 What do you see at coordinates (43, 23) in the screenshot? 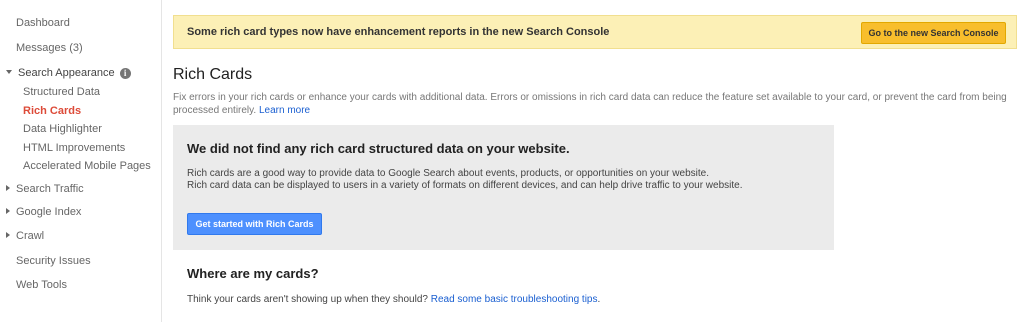
I see `sidebar-item-dashboard: Dashboard` at bounding box center [43, 23].